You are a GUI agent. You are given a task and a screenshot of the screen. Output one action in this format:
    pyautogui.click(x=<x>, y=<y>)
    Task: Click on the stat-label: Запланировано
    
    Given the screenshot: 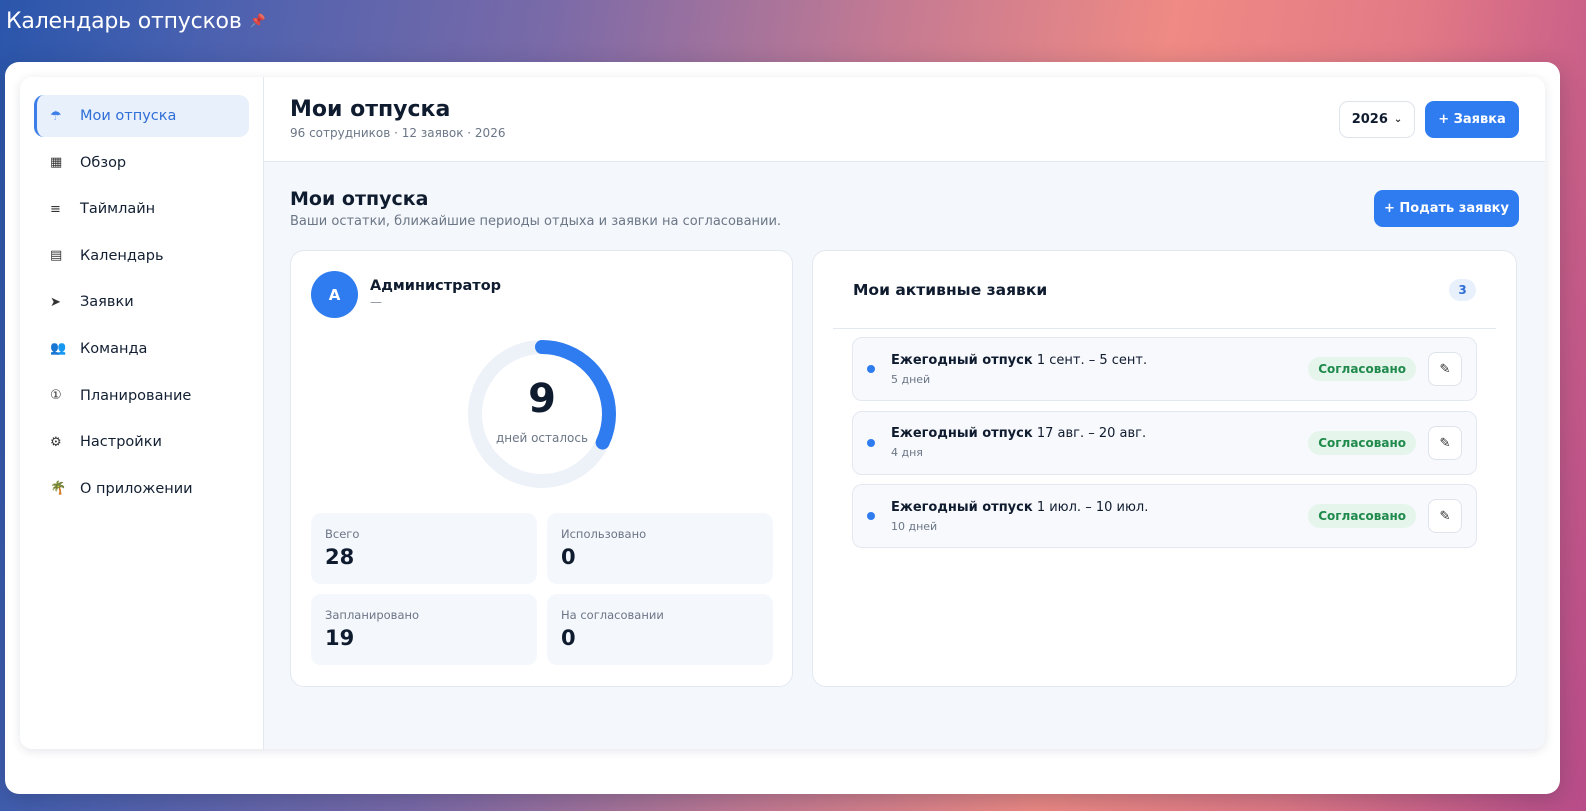 What is the action you would take?
    pyautogui.click(x=372, y=615)
    